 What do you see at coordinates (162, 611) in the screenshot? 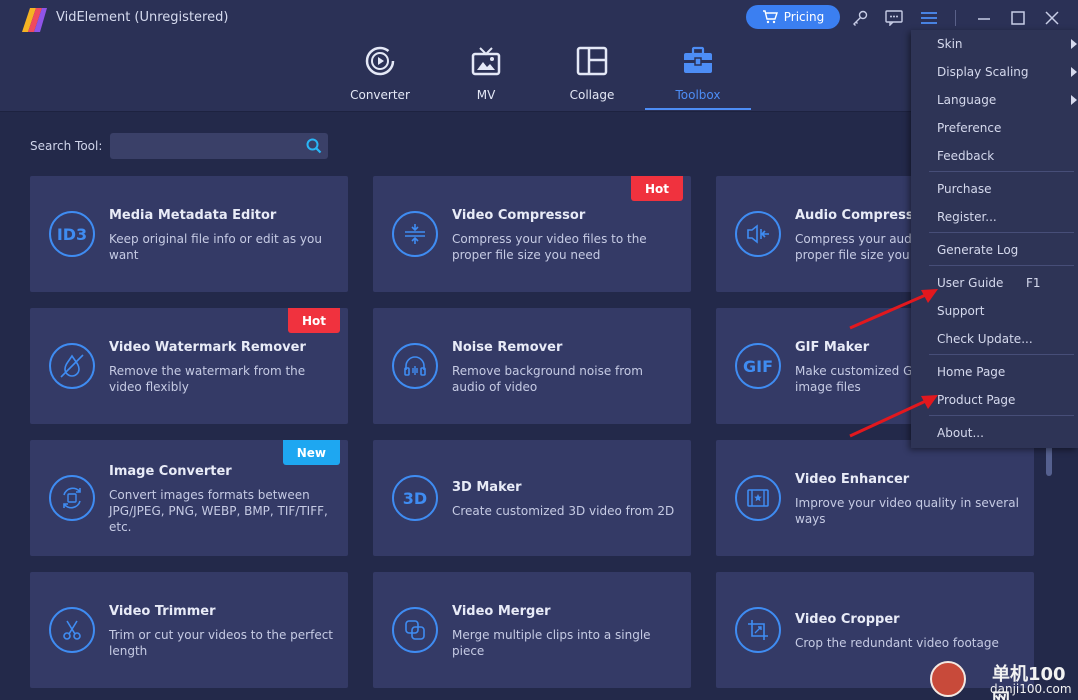
I see `card-title: Video Trimmer` at bounding box center [162, 611].